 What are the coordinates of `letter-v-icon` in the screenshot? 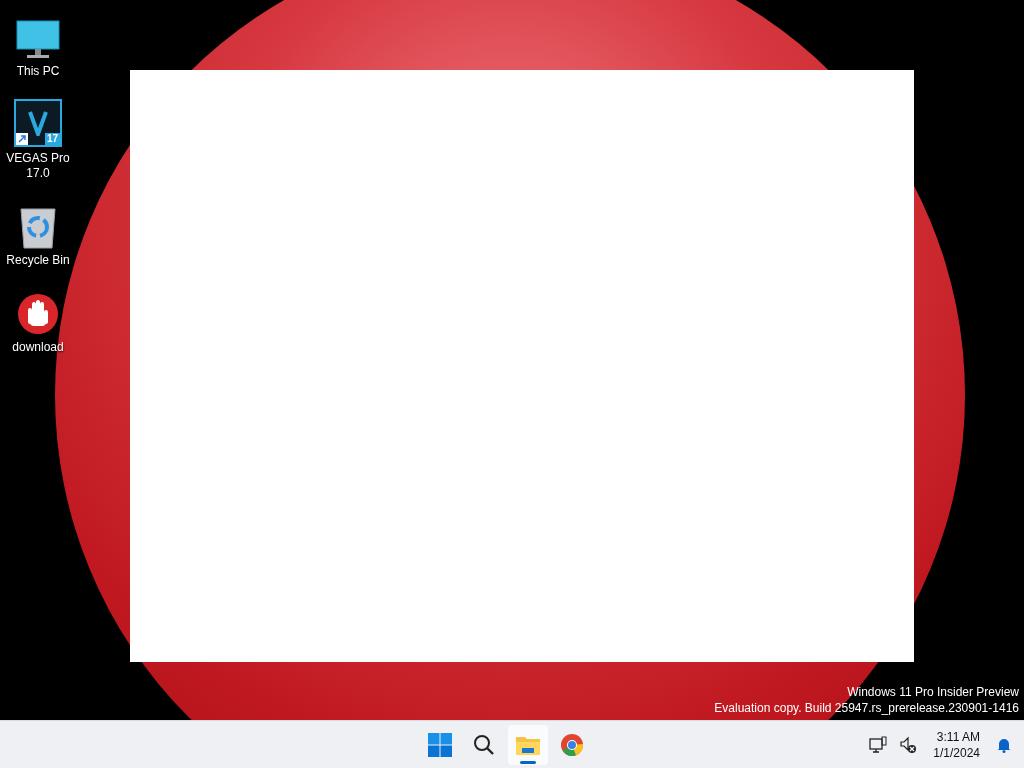 It's located at (38, 123).